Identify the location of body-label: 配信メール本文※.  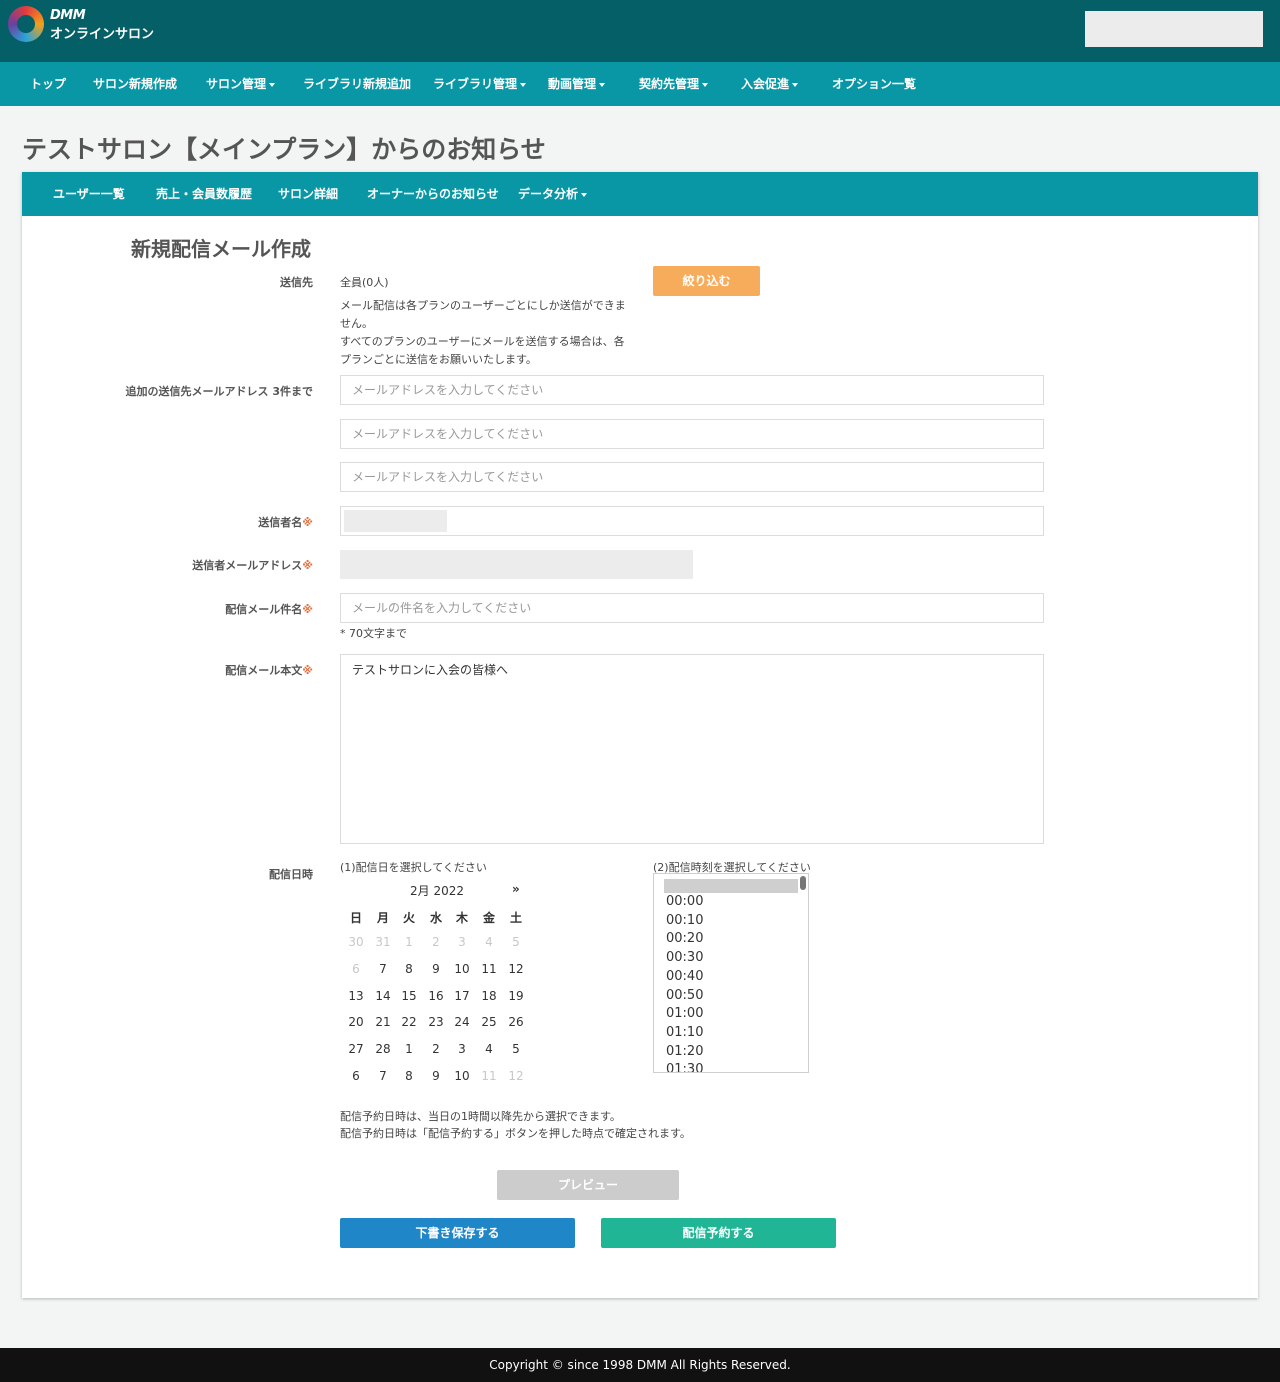
(269, 670).